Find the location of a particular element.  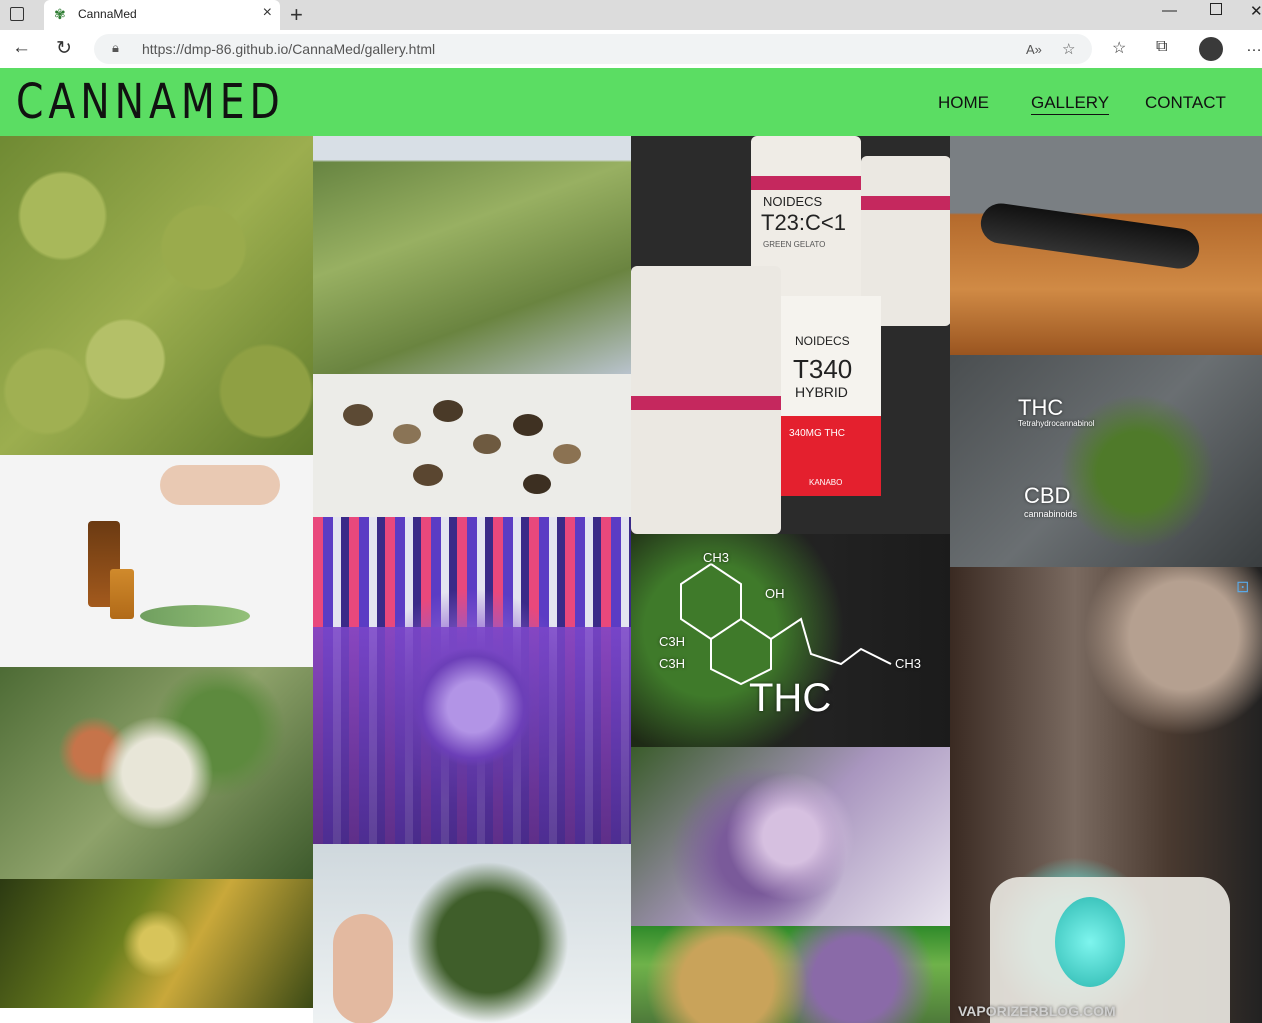

gallery-image-leaf-sunlight is located at coordinates (156, 943).